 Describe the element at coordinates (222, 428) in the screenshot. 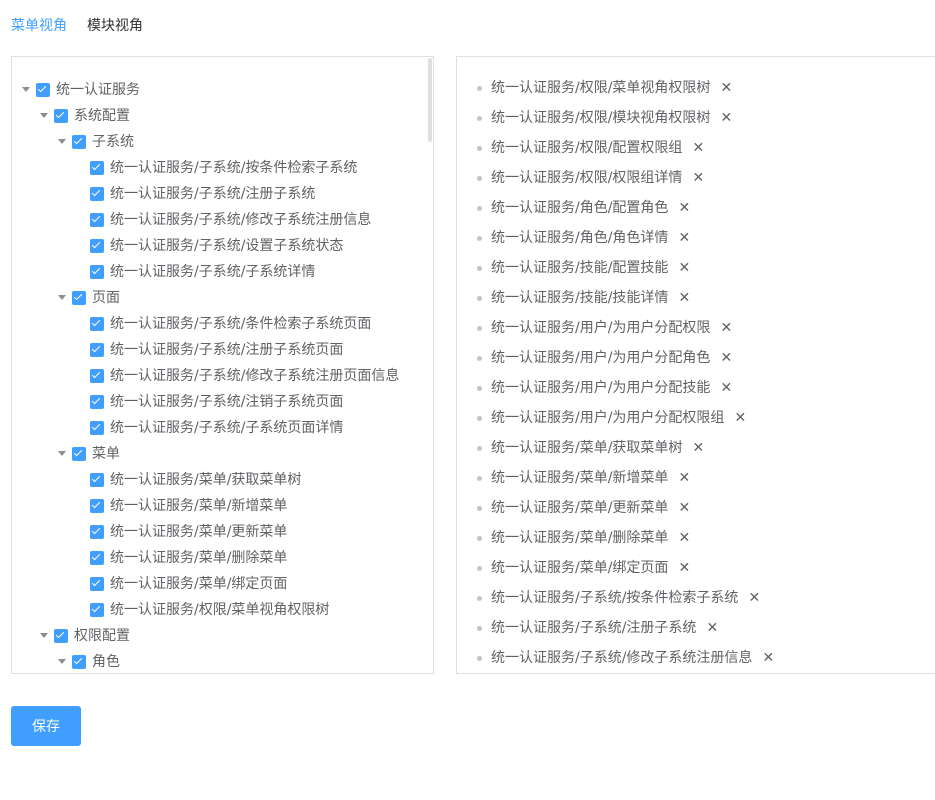

I see `tree-node: 统一认证服务/子系统/子系统页面详情` at that location.